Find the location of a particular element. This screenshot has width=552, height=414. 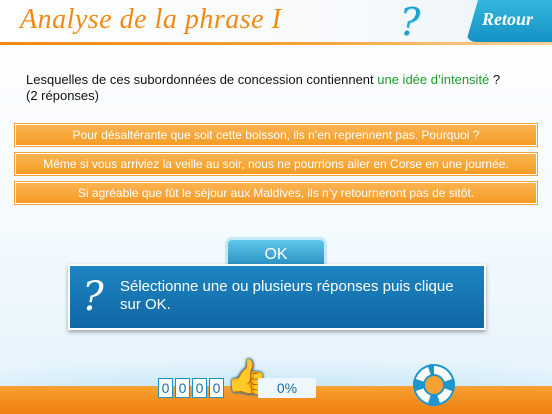

question-highlight: une idée d’intensité is located at coordinates (433, 79).